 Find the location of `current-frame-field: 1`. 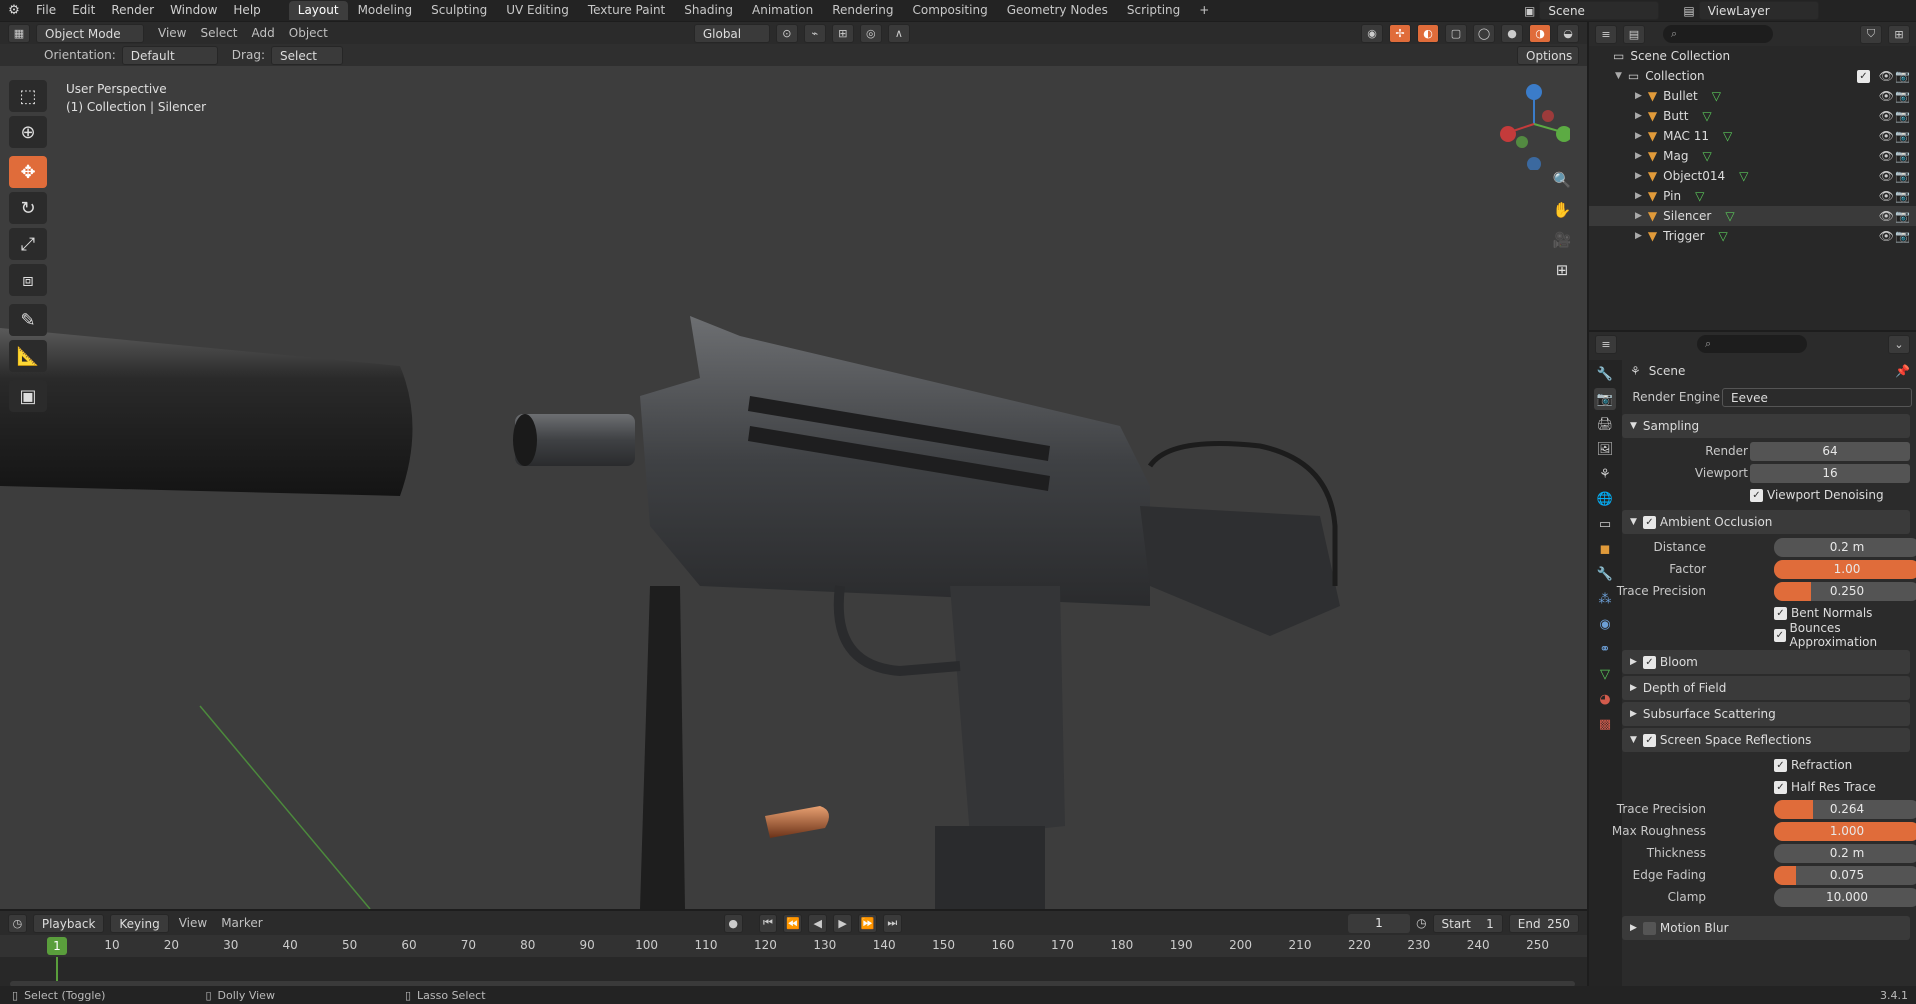

current-frame-field: 1 is located at coordinates (1379, 923).